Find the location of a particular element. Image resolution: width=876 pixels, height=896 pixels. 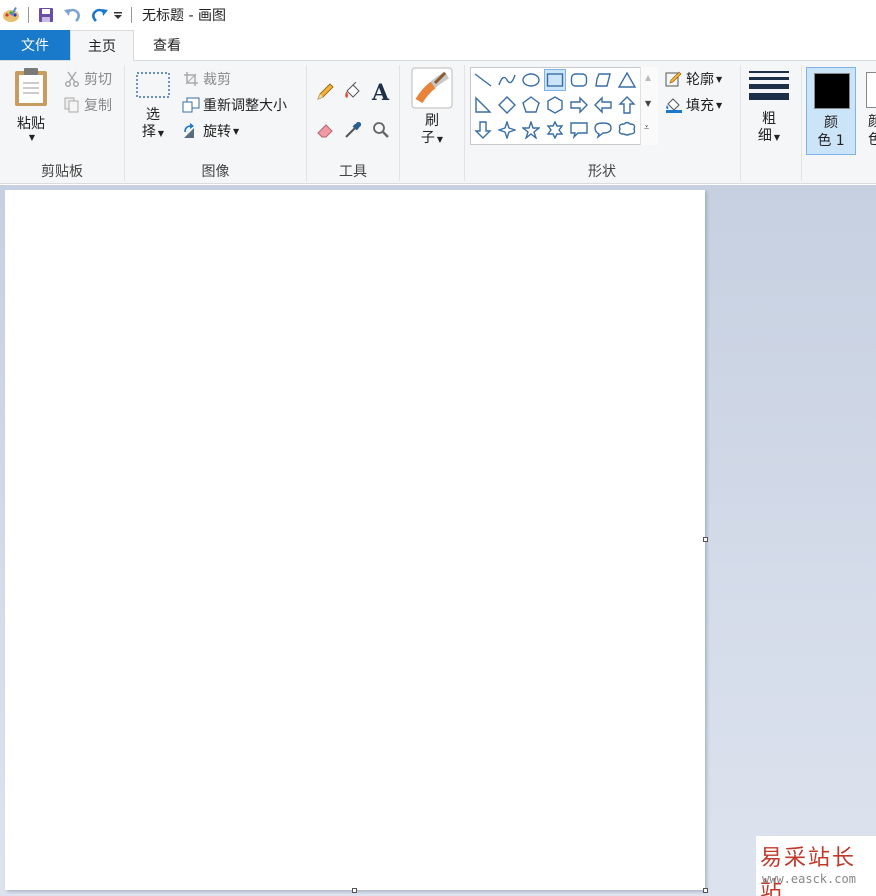

hexagon-shape-icon is located at coordinates (555, 105).